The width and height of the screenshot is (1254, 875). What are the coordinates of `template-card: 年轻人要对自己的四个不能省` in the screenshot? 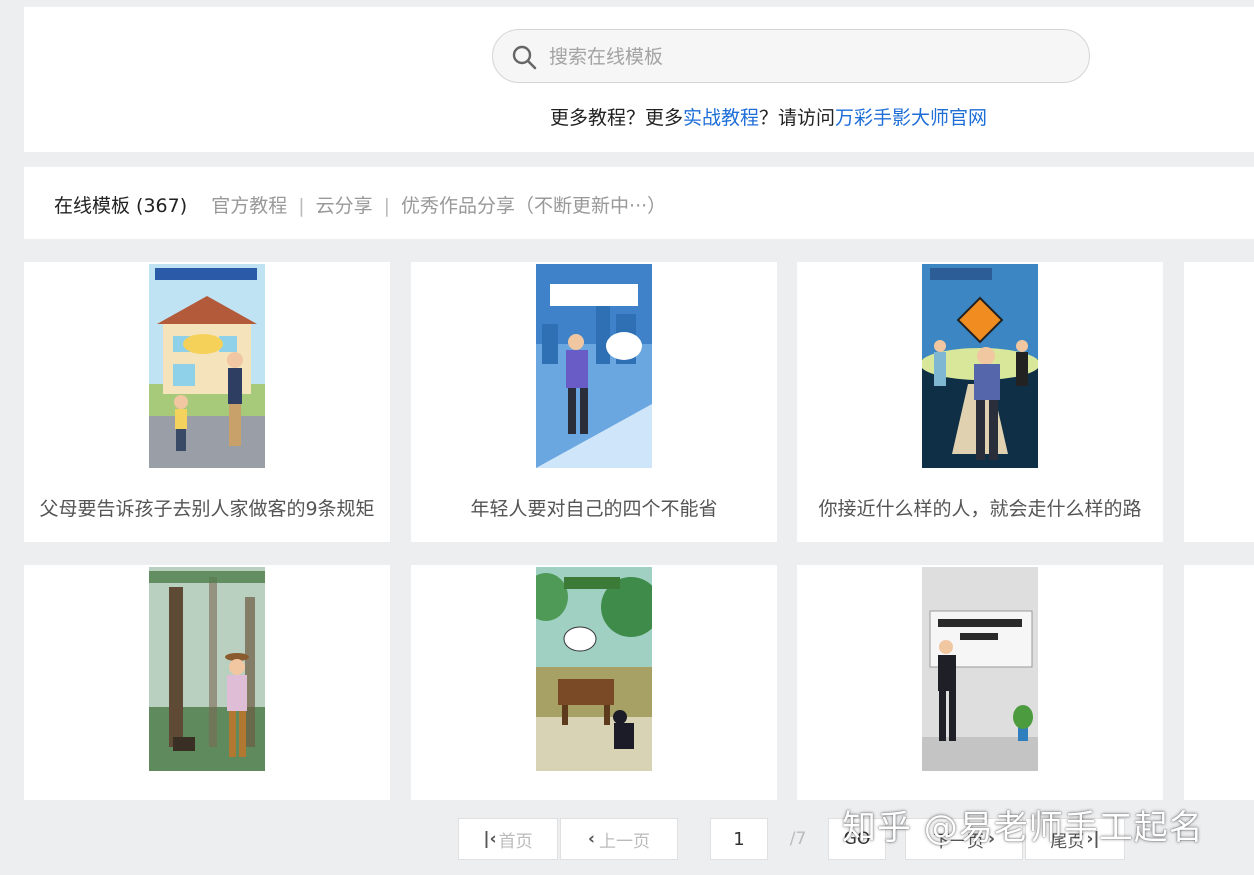 It's located at (594, 402).